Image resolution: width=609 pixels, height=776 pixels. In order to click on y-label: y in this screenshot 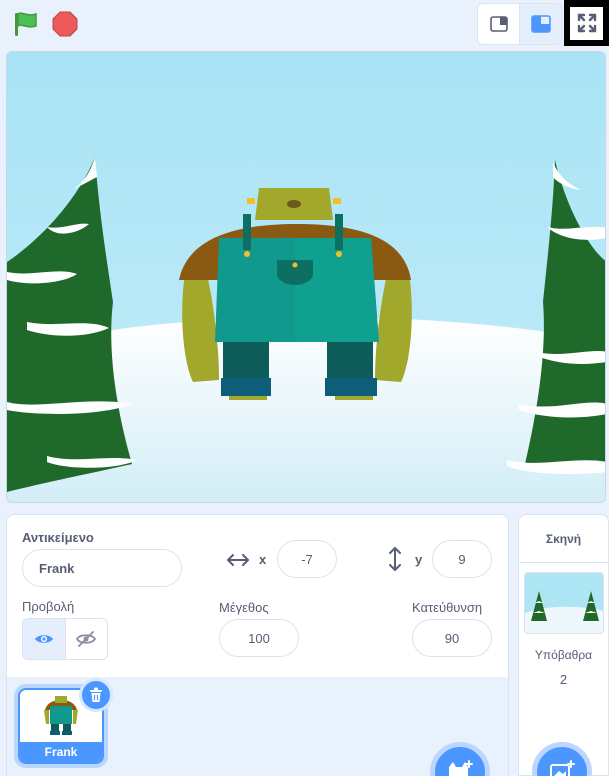, I will do `click(419, 559)`.